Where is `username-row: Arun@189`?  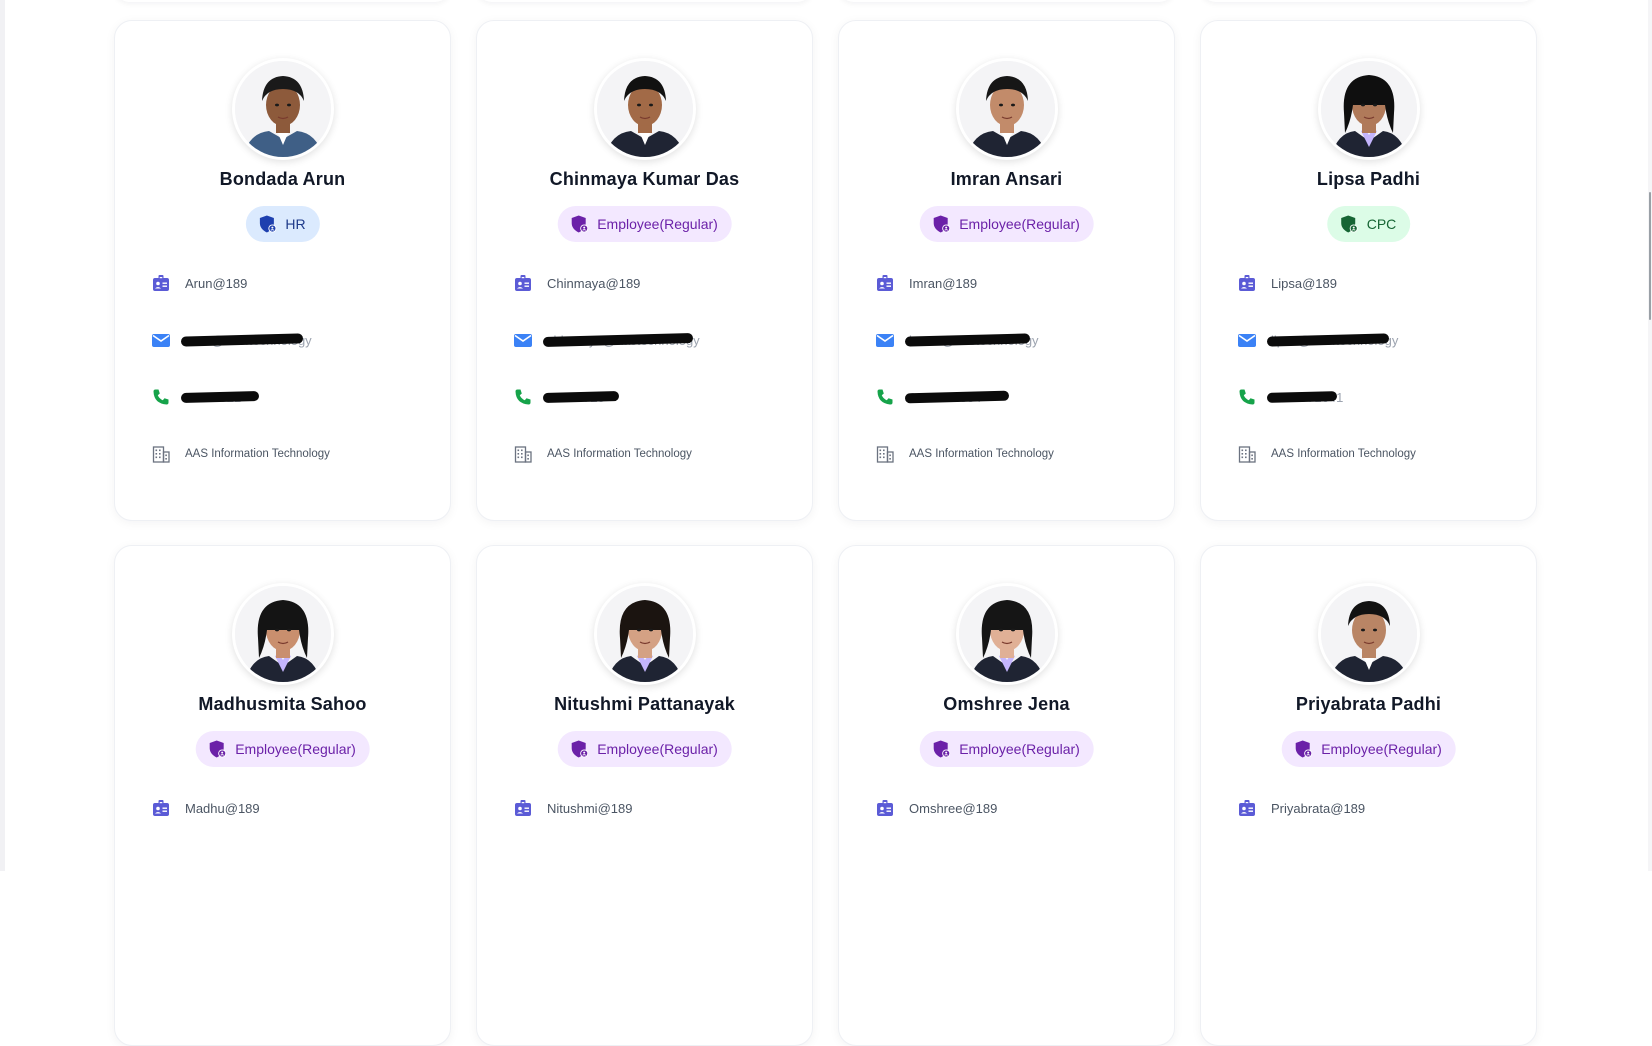 username-row: Arun@189 is located at coordinates (290, 283).